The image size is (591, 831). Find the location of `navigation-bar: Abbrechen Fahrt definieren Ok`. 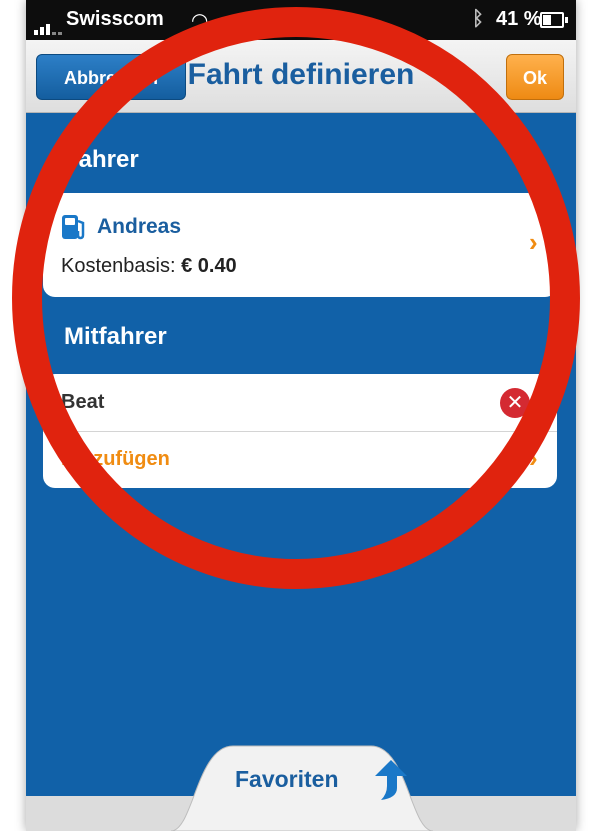

navigation-bar: Abbrechen Fahrt definieren Ok is located at coordinates (301, 76).